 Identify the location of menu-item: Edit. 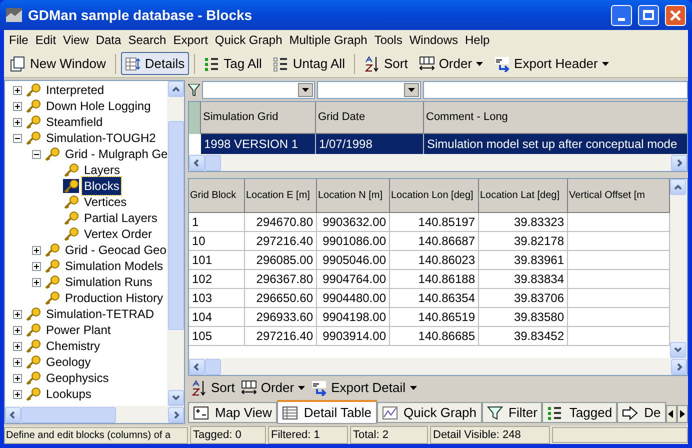
(46, 40).